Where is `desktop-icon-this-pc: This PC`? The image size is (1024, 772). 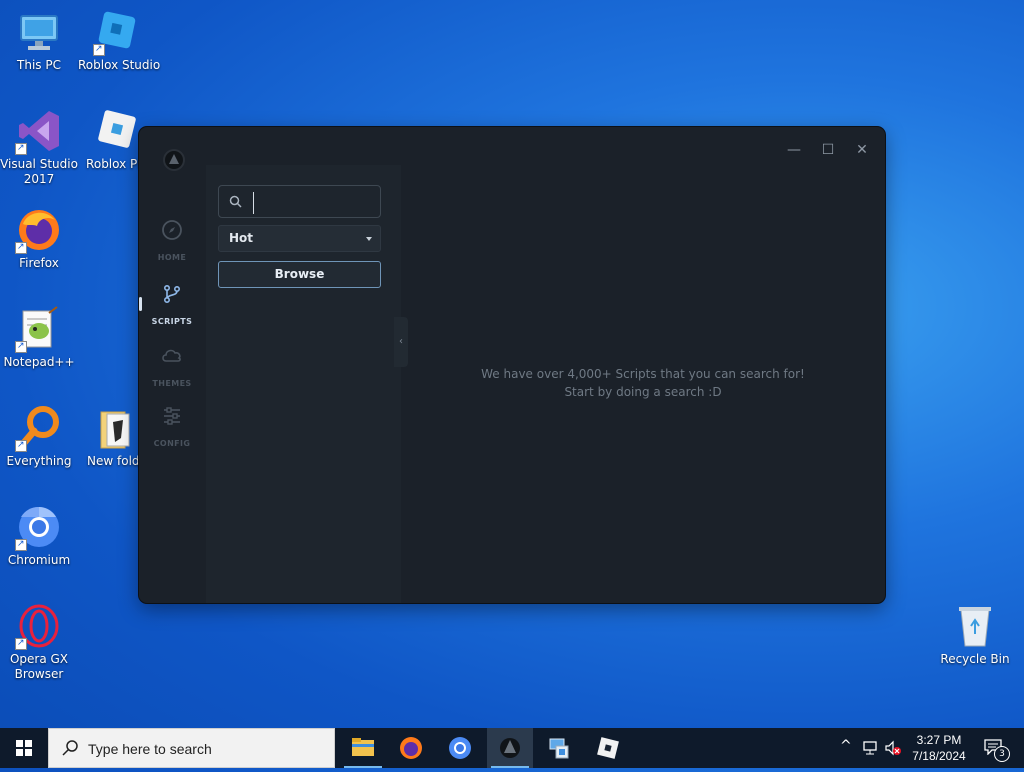 desktop-icon-this-pc: This PC is located at coordinates (39, 40).